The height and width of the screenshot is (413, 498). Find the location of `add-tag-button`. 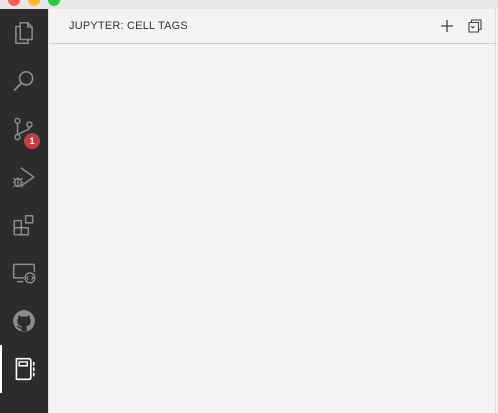

add-tag-button is located at coordinates (447, 26).